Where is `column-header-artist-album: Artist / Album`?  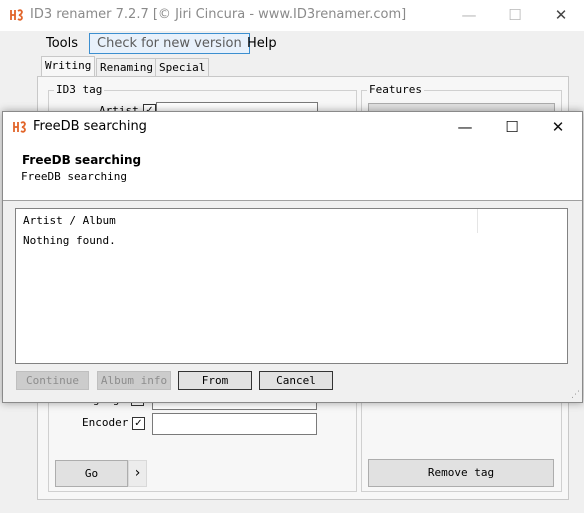 column-header-artist-album: Artist / Album is located at coordinates (69, 220).